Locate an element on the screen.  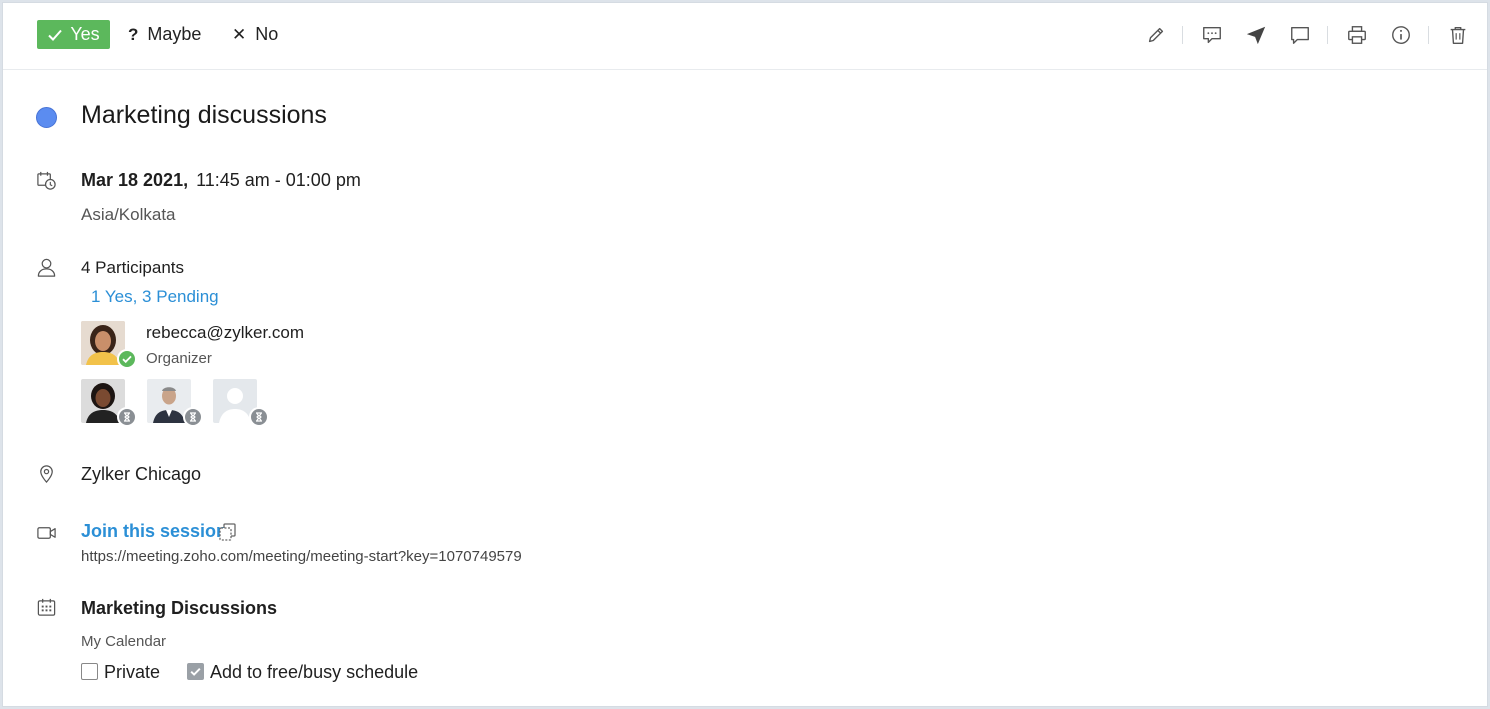
print-icon is located at coordinates (1357, 35).